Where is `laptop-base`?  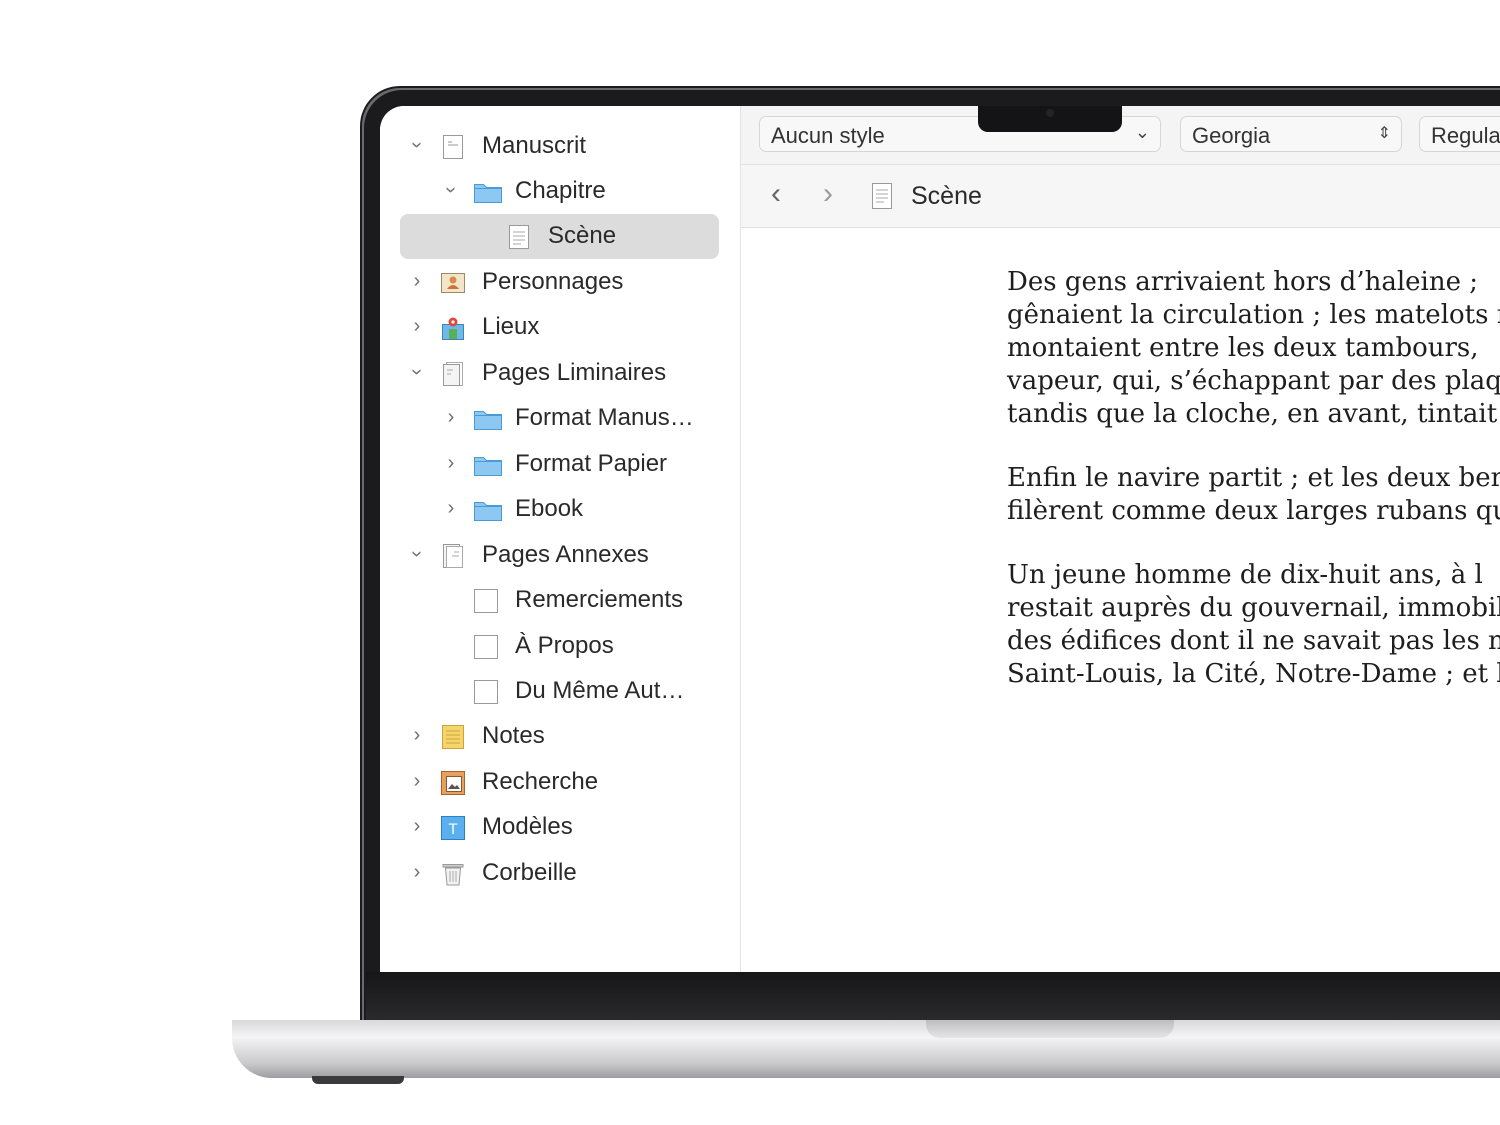
laptop-base is located at coordinates (866, 1049).